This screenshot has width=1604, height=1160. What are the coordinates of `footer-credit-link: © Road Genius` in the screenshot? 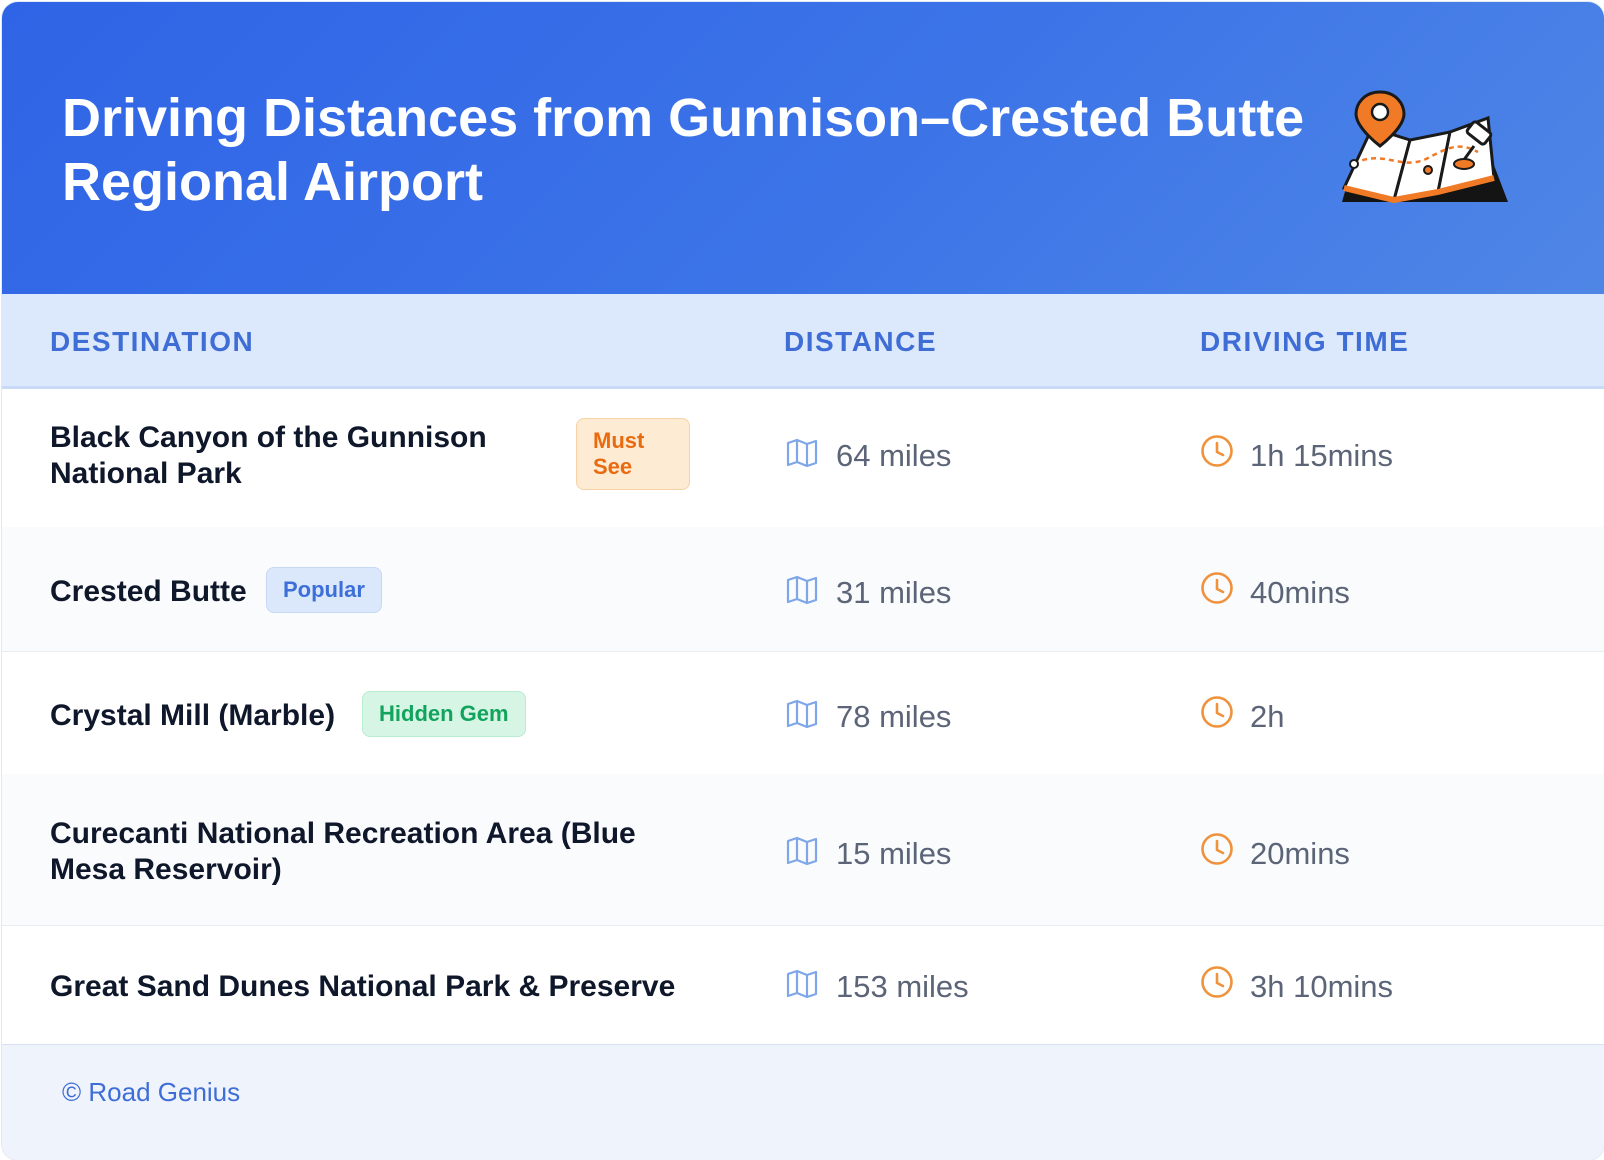 It's located at (151, 1092).